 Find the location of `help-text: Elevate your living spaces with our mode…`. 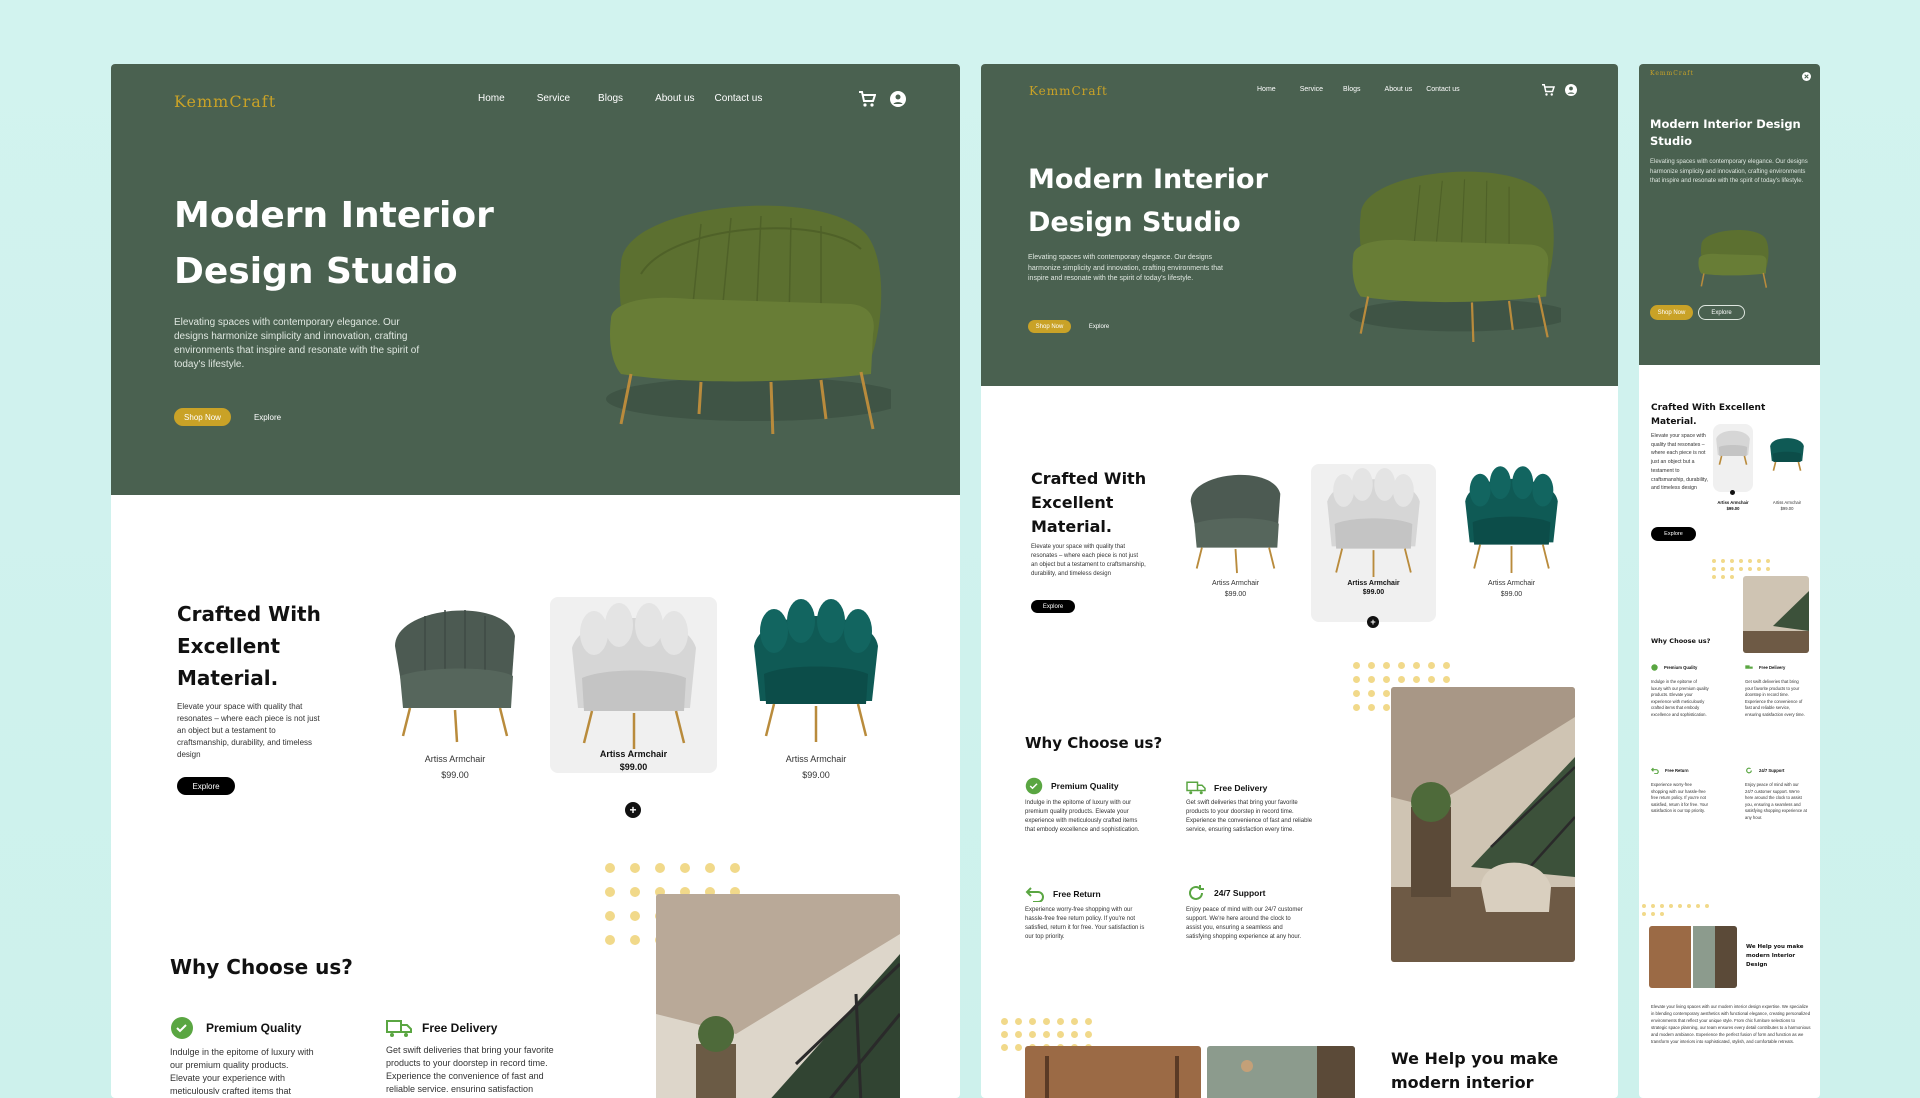

help-text: Elevate your living spaces with our mode… is located at coordinates (1731, 1024).